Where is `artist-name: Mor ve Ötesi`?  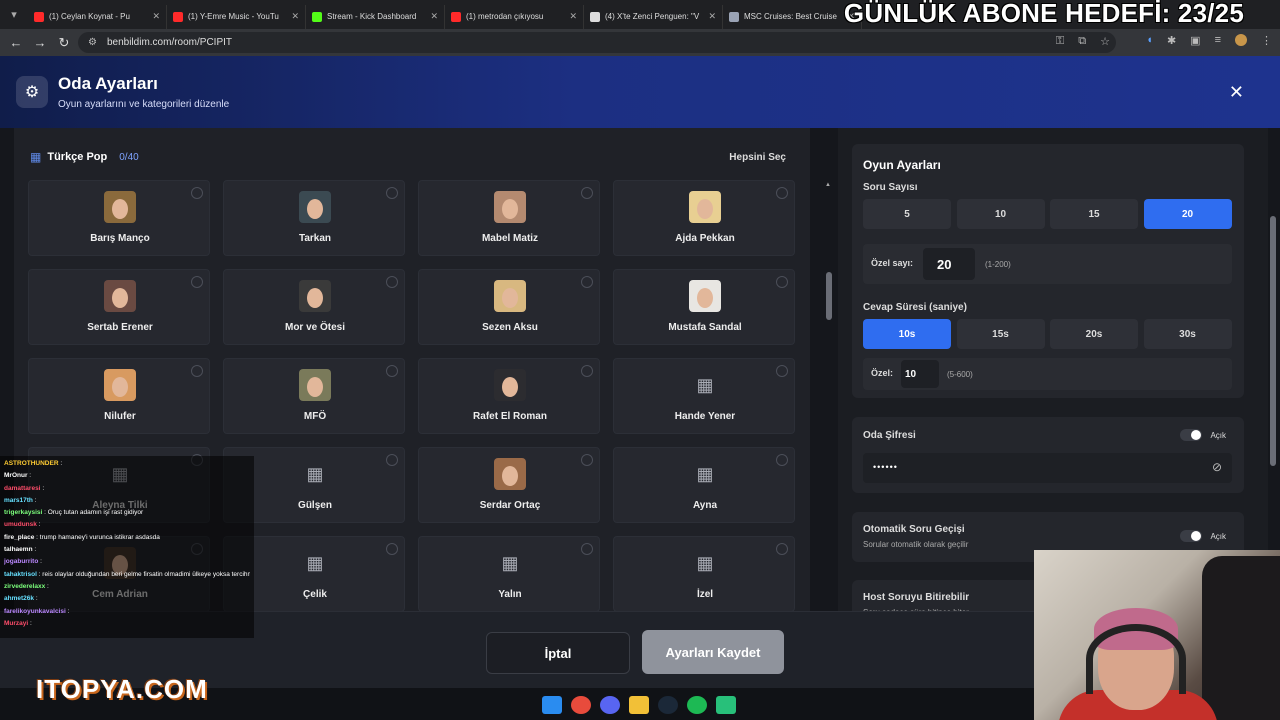
artist-name: Mor ve Ötesi is located at coordinates (315, 327).